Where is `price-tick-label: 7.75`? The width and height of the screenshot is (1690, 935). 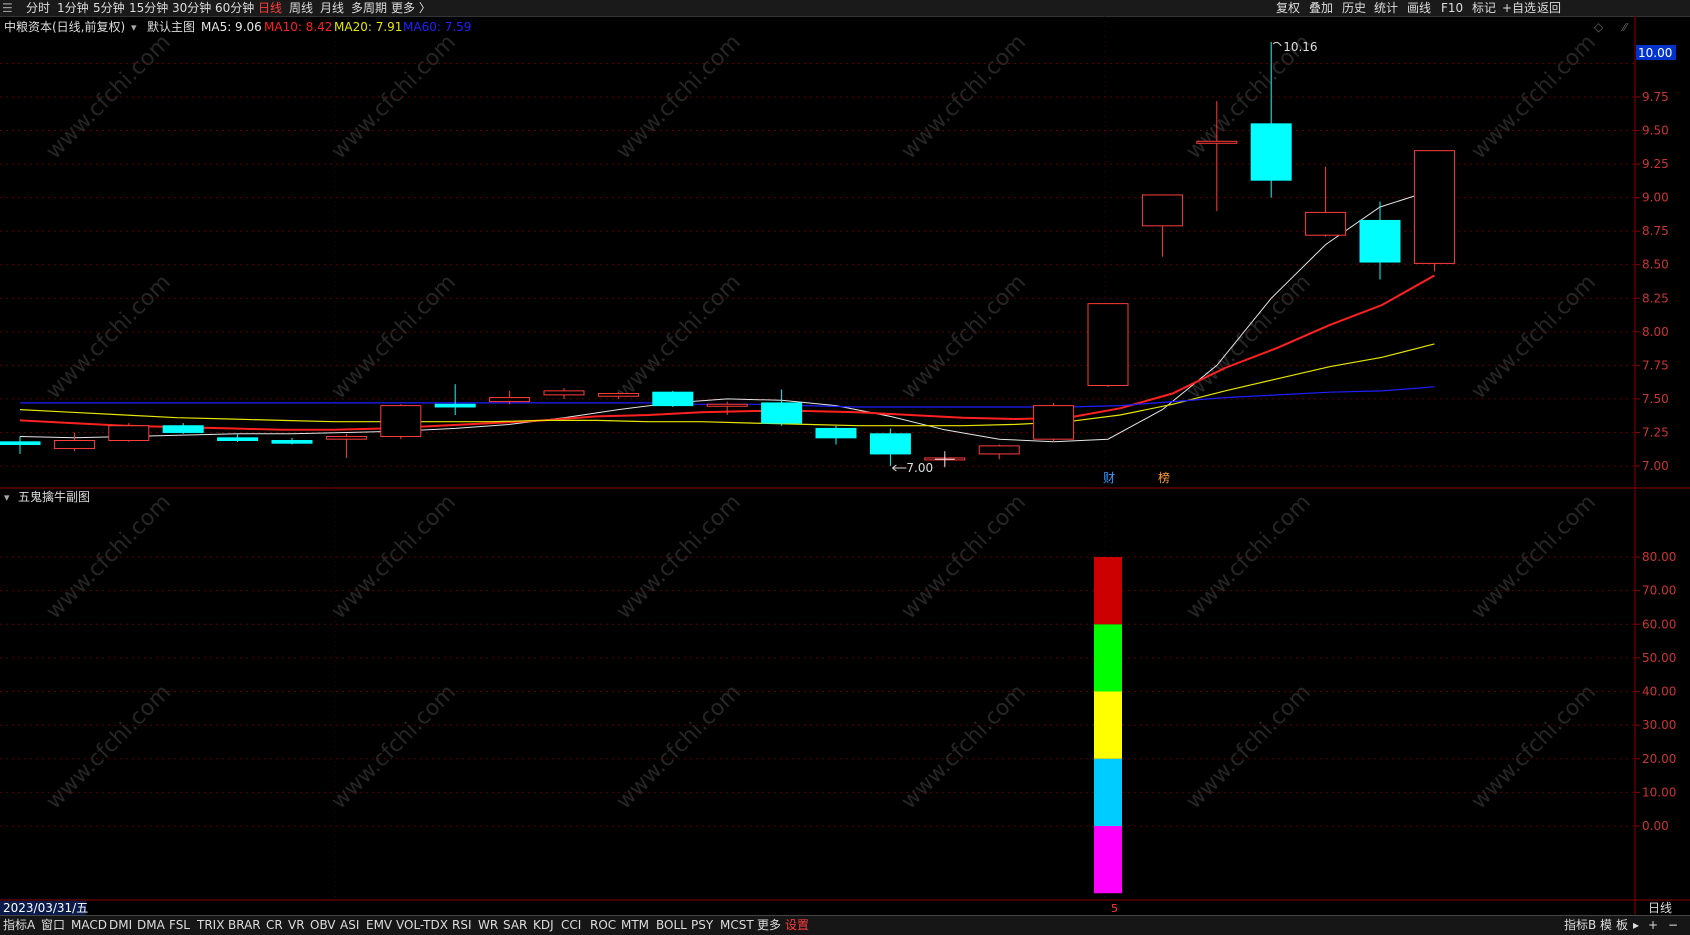 price-tick-label: 7.75 is located at coordinates (1655, 365).